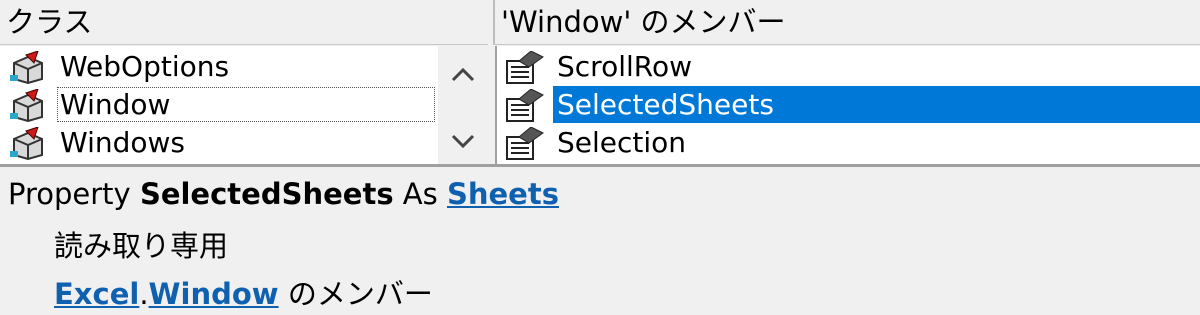 The image size is (1200, 315). Describe the element at coordinates (69, 194) in the screenshot. I see `signature-prefix: Property` at that location.